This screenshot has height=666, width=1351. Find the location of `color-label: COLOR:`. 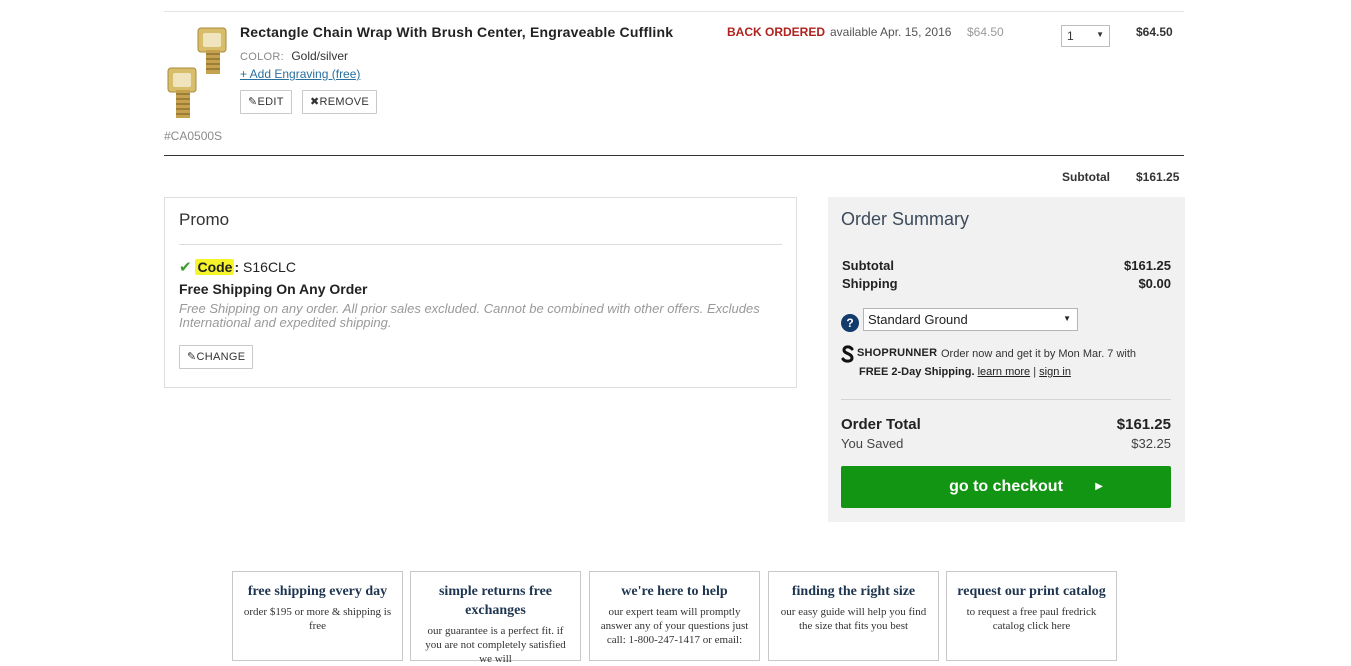

color-label: COLOR: is located at coordinates (262, 57).